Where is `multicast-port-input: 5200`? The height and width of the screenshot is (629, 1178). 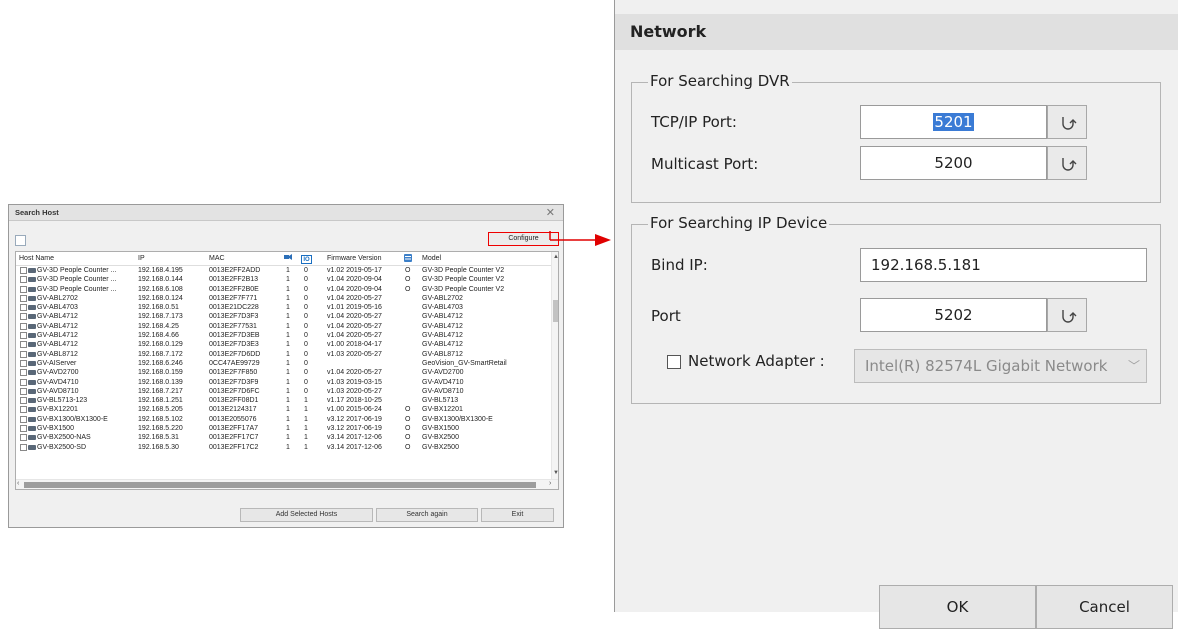 multicast-port-input: 5200 is located at coordinates (953, 163).